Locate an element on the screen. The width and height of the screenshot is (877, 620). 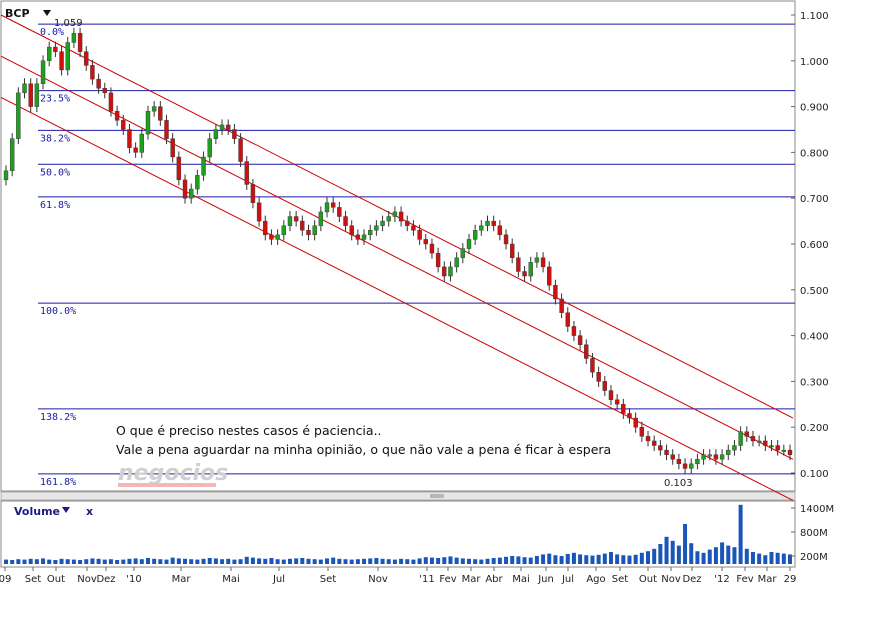
volume-panel-frame is located at coordinates (398, 534).